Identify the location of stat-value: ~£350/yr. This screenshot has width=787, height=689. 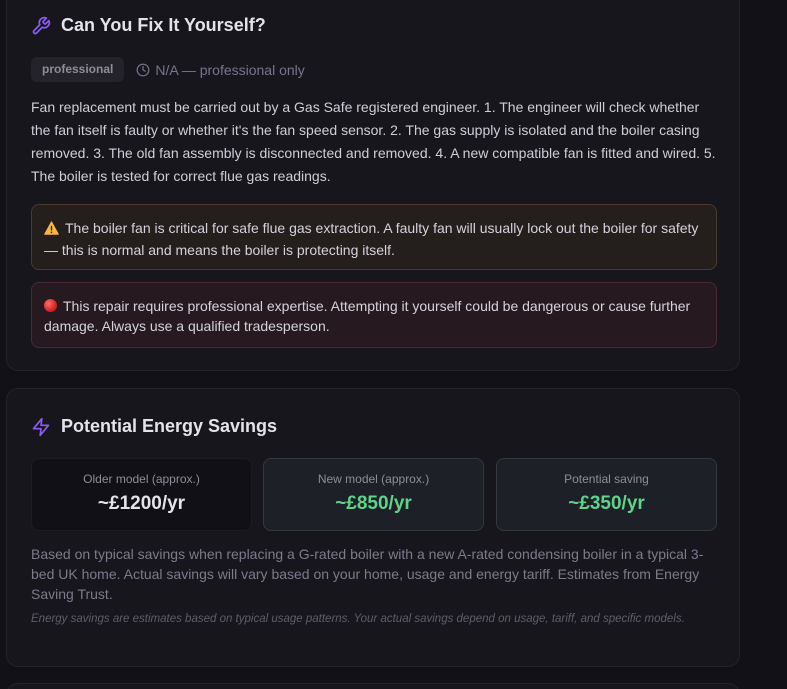
(606, 503).